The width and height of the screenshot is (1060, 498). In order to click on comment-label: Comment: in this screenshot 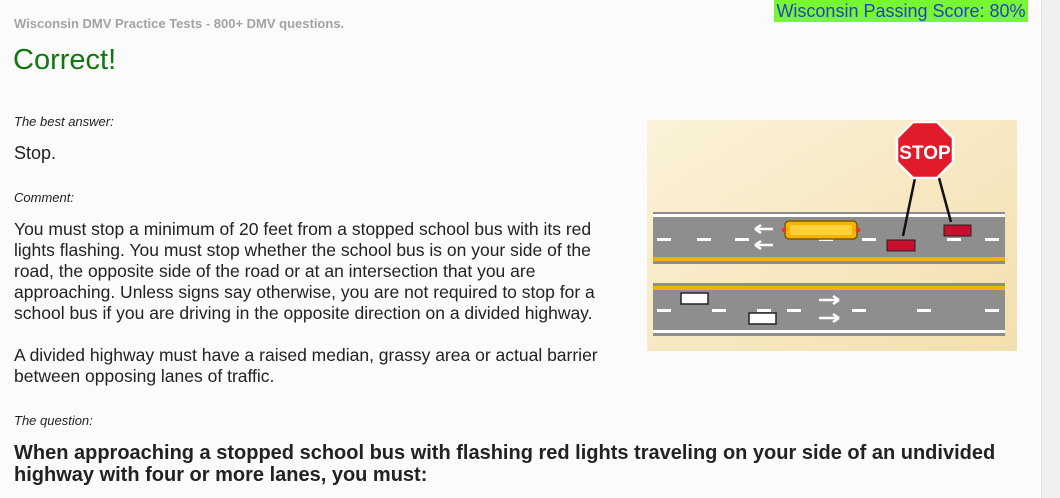, I will do `click(44, 197)`.